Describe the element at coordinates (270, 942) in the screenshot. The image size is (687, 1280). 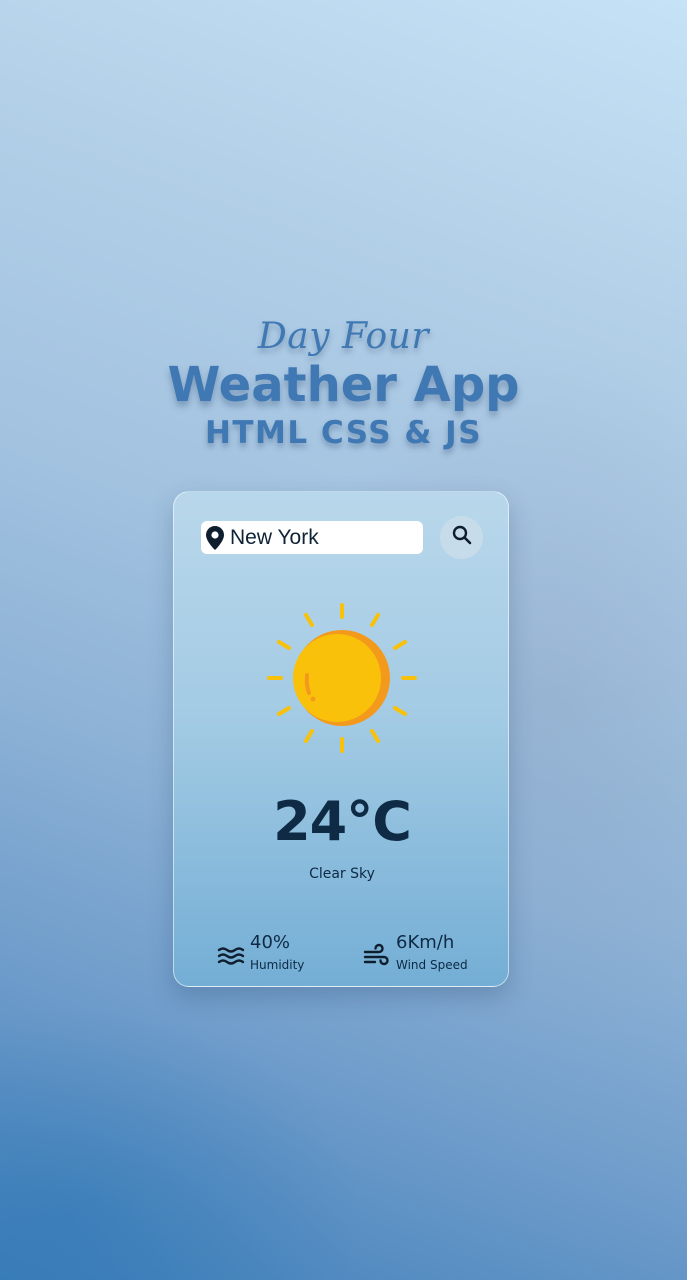
I see `humidity-value: 40%` at that location.